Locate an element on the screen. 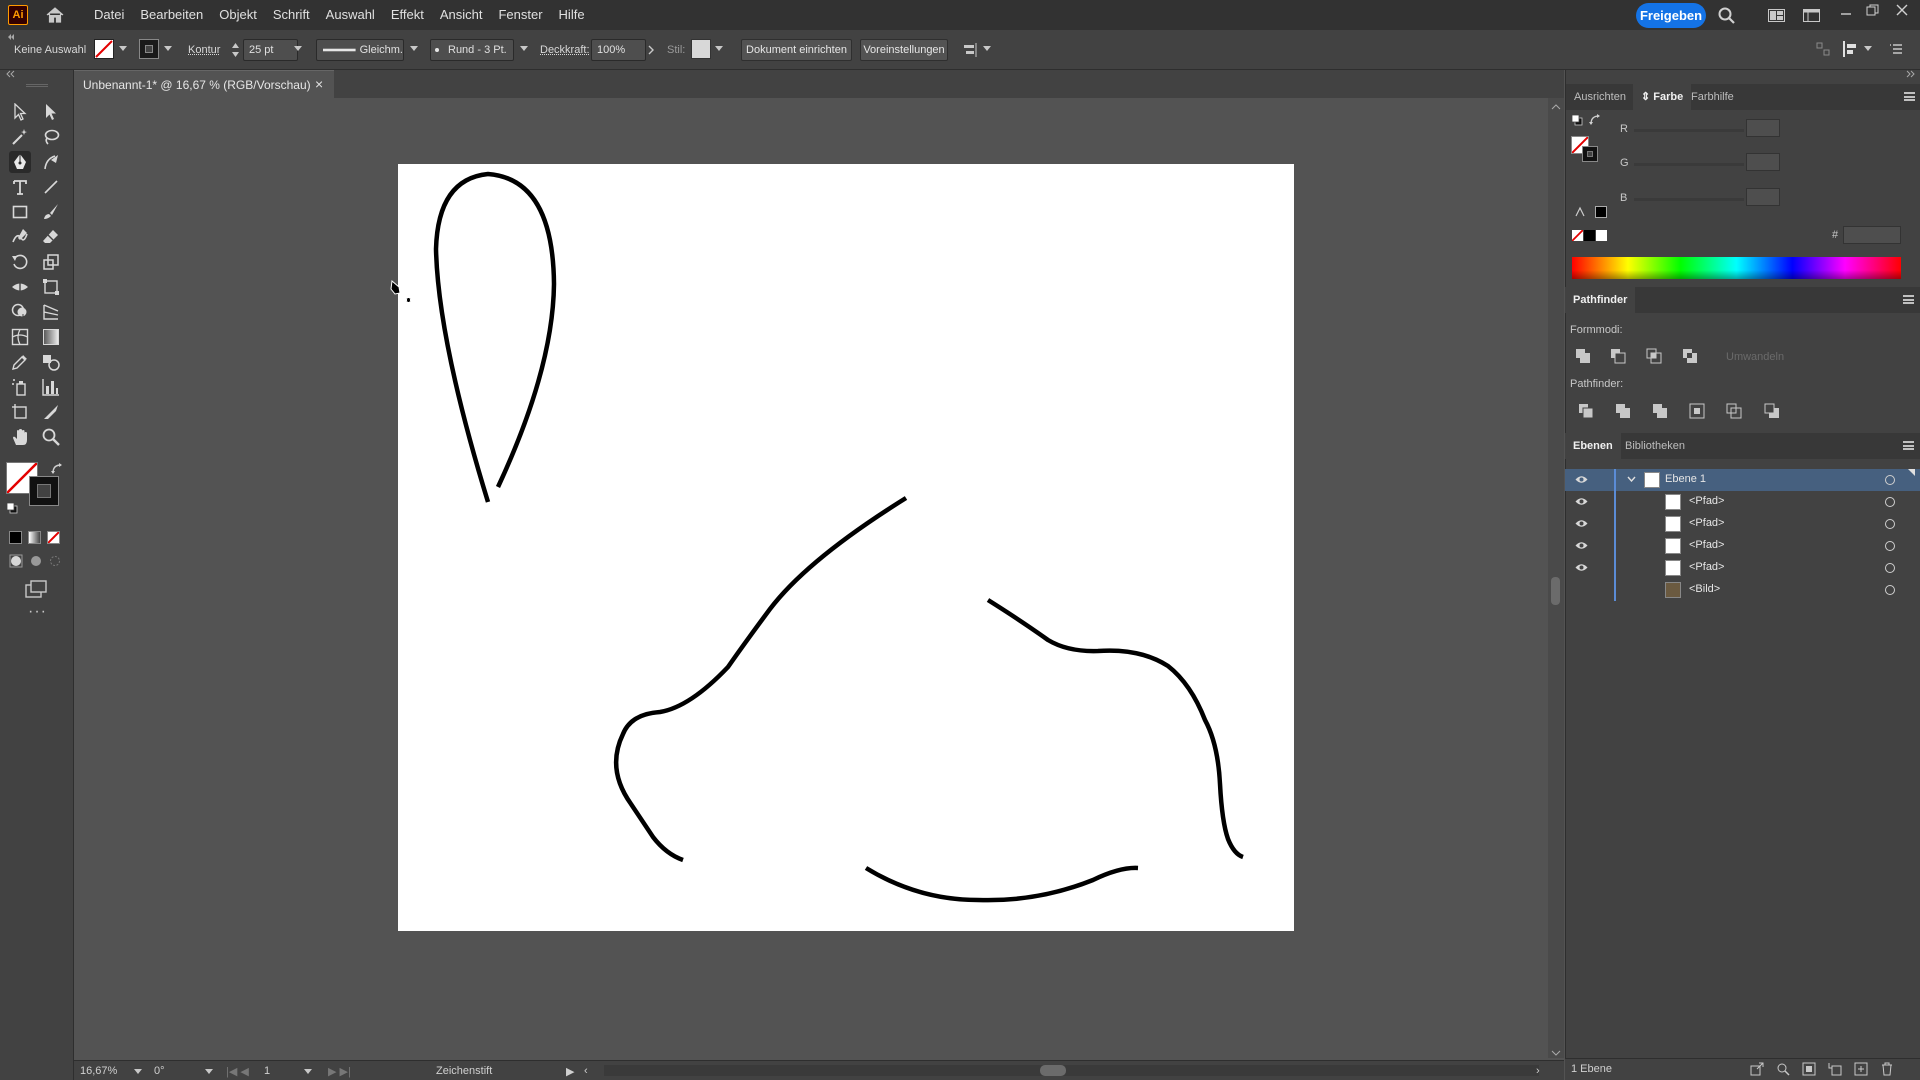 Image resolution: width=1920 pixels, height=1080 pixels. merge-icon is located at coordinates (1660, 411).